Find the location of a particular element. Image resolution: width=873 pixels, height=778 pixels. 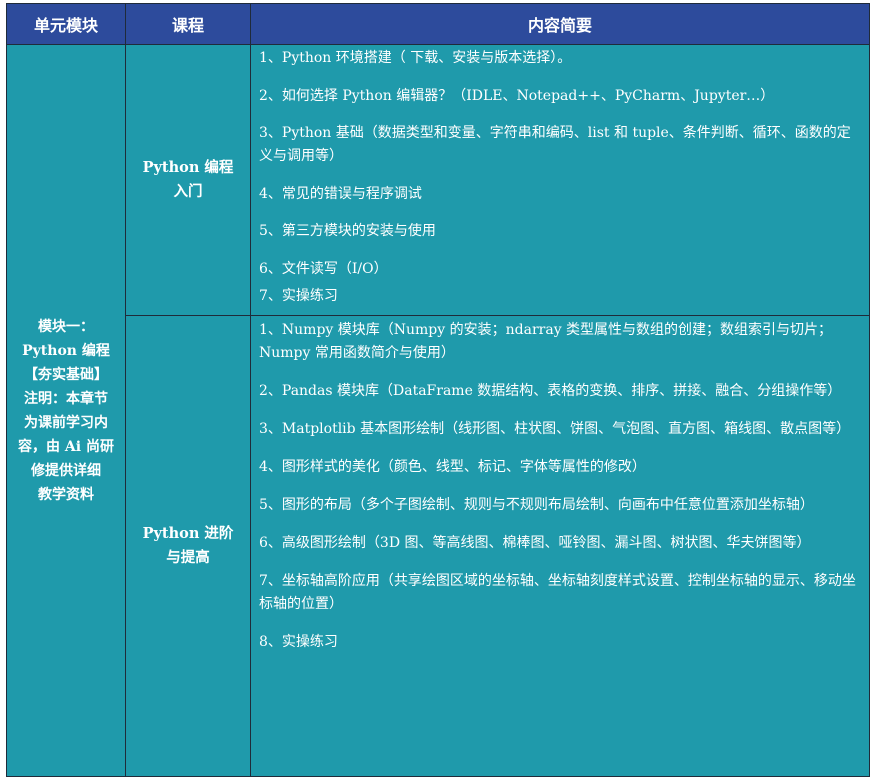

module-line: 教学资料 is located at coordinates (66, 494).